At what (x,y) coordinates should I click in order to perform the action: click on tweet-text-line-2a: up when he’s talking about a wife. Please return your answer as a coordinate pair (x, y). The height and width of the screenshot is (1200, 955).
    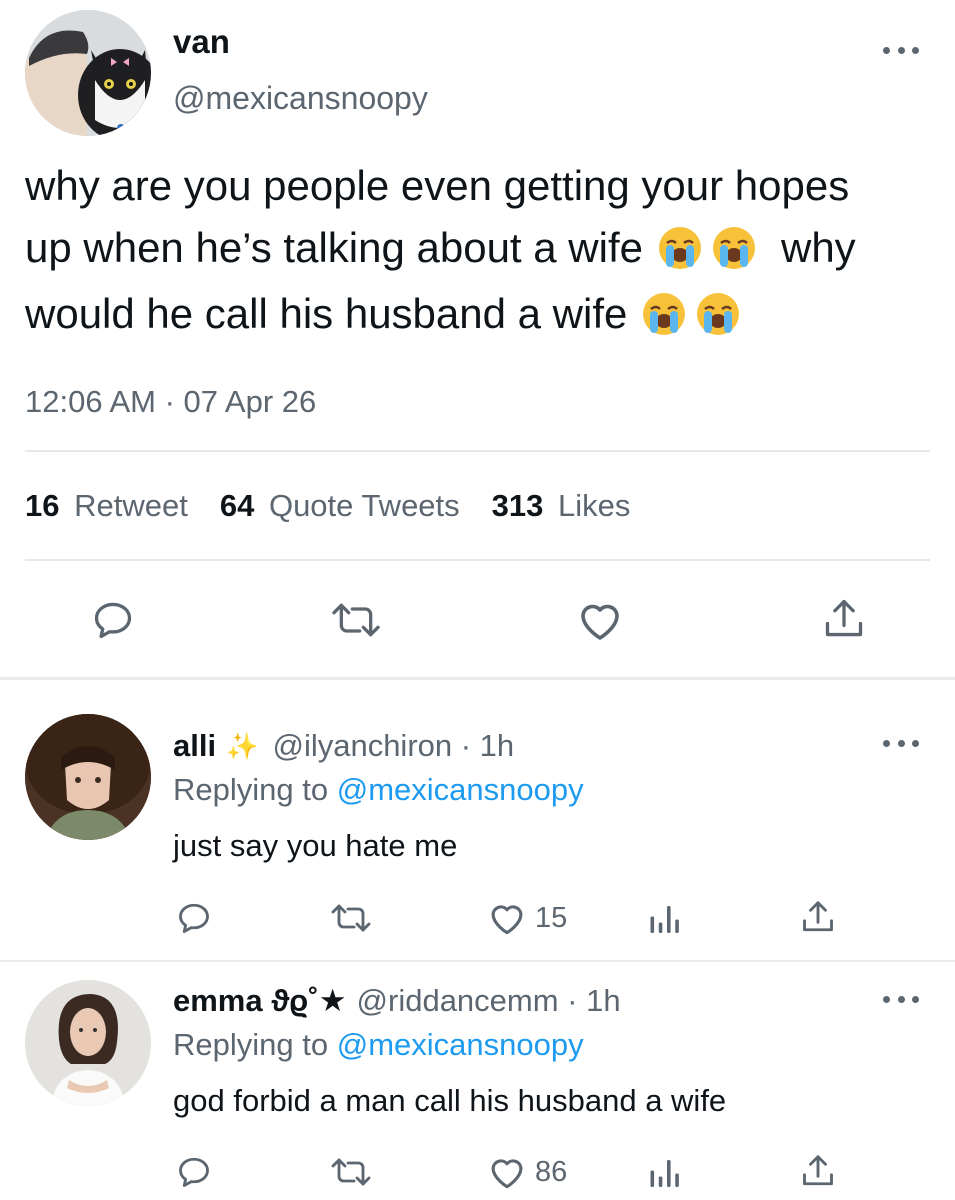
    Looking at the image, I should click on (334, 247).